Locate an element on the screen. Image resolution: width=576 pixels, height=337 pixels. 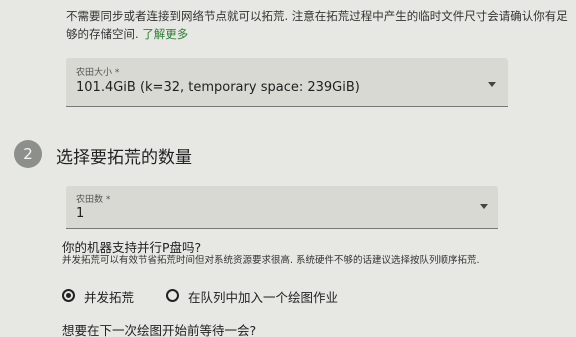
parallel-radio-button is located at coordinates (68, 295).